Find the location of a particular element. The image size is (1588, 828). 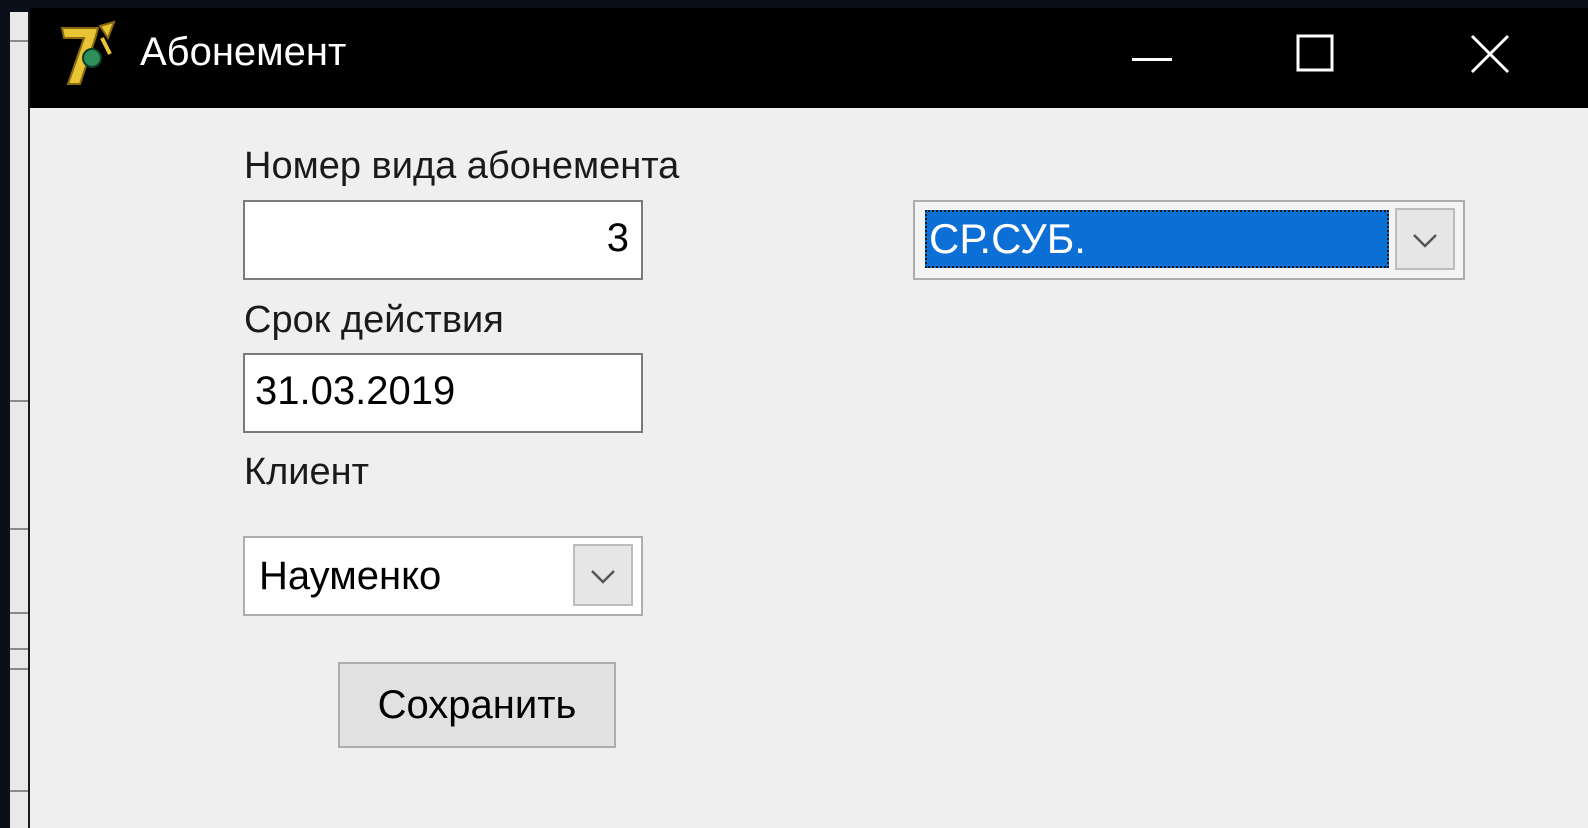

minimize-icon is located at coordinates (1152, 59).